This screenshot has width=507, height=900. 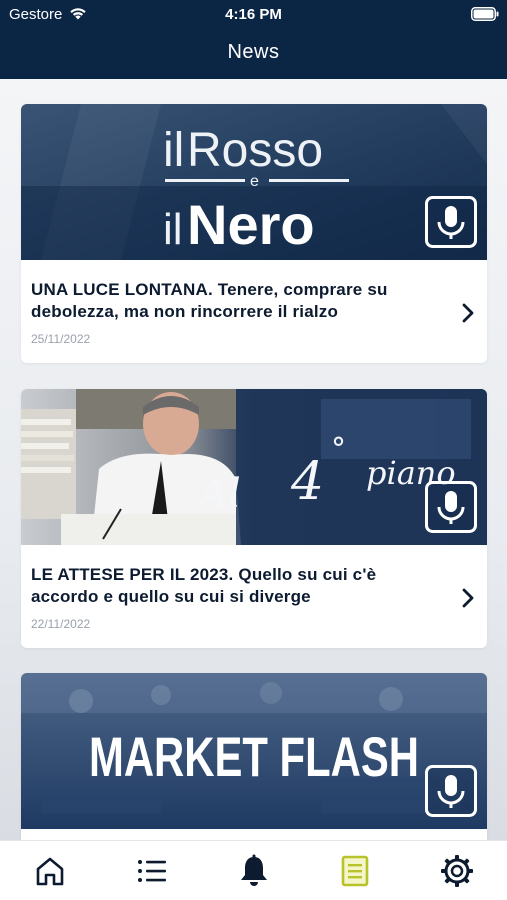 What do you see at coordinates (253, 39) in the screenshot?
I see `app-header: Gestore 4:16 PM News` at bounding box center [253, 39].